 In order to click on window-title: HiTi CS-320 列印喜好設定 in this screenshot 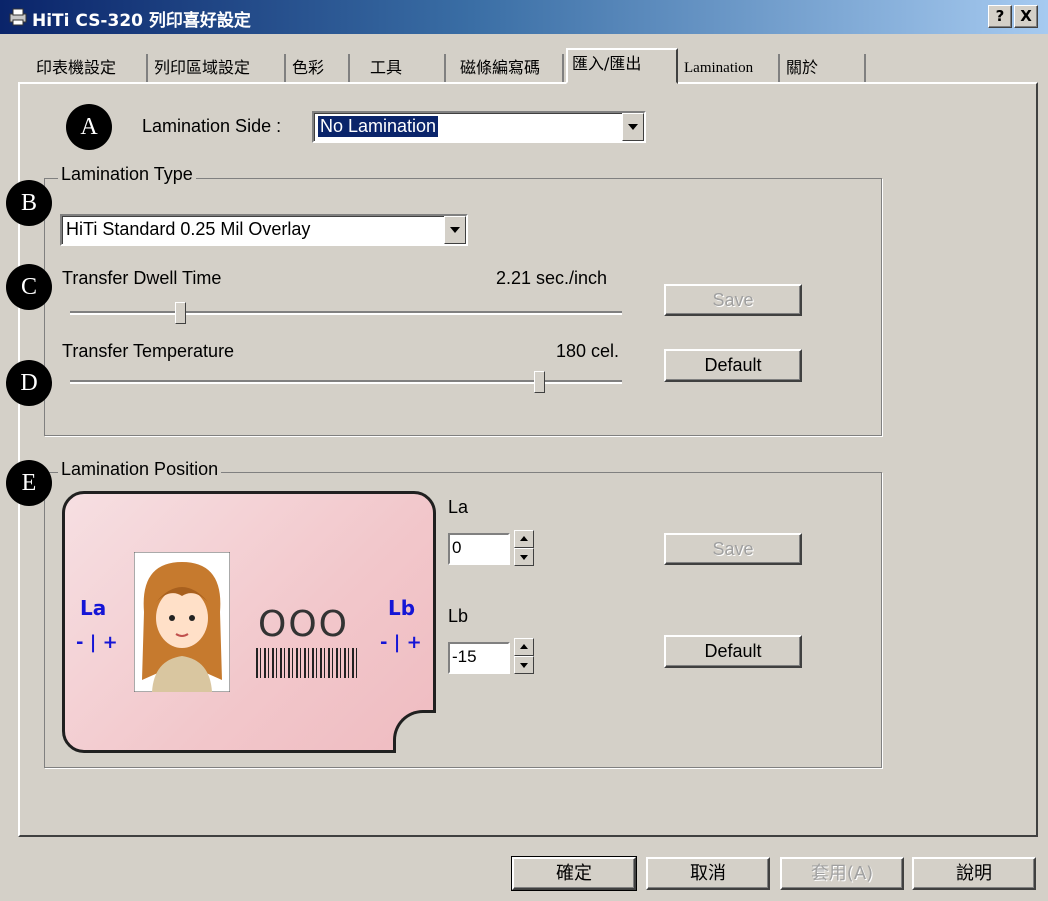, I will do `click(141, 21)`.